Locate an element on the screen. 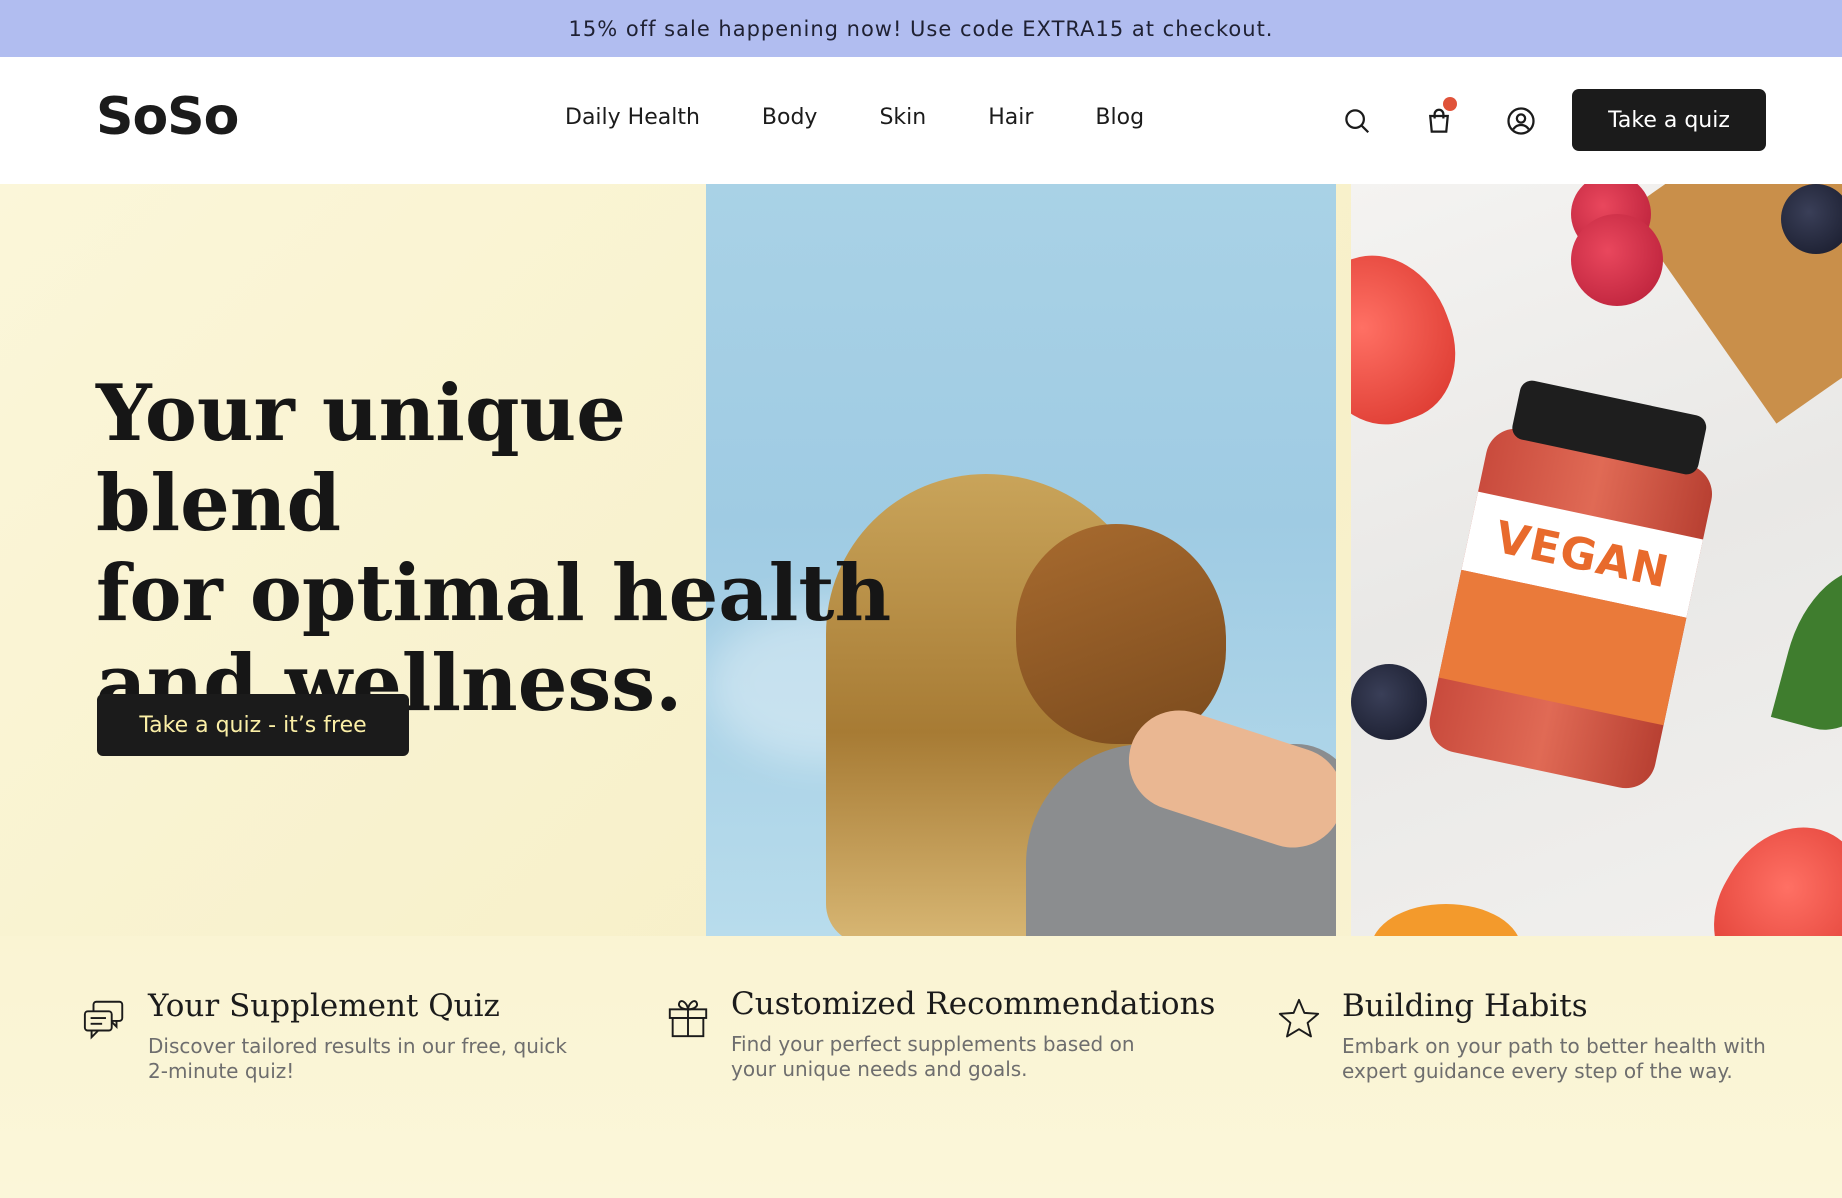 This screenshot has height=1198, width=1842. nav-blog: Blog is located at coordinates (1119, 117).